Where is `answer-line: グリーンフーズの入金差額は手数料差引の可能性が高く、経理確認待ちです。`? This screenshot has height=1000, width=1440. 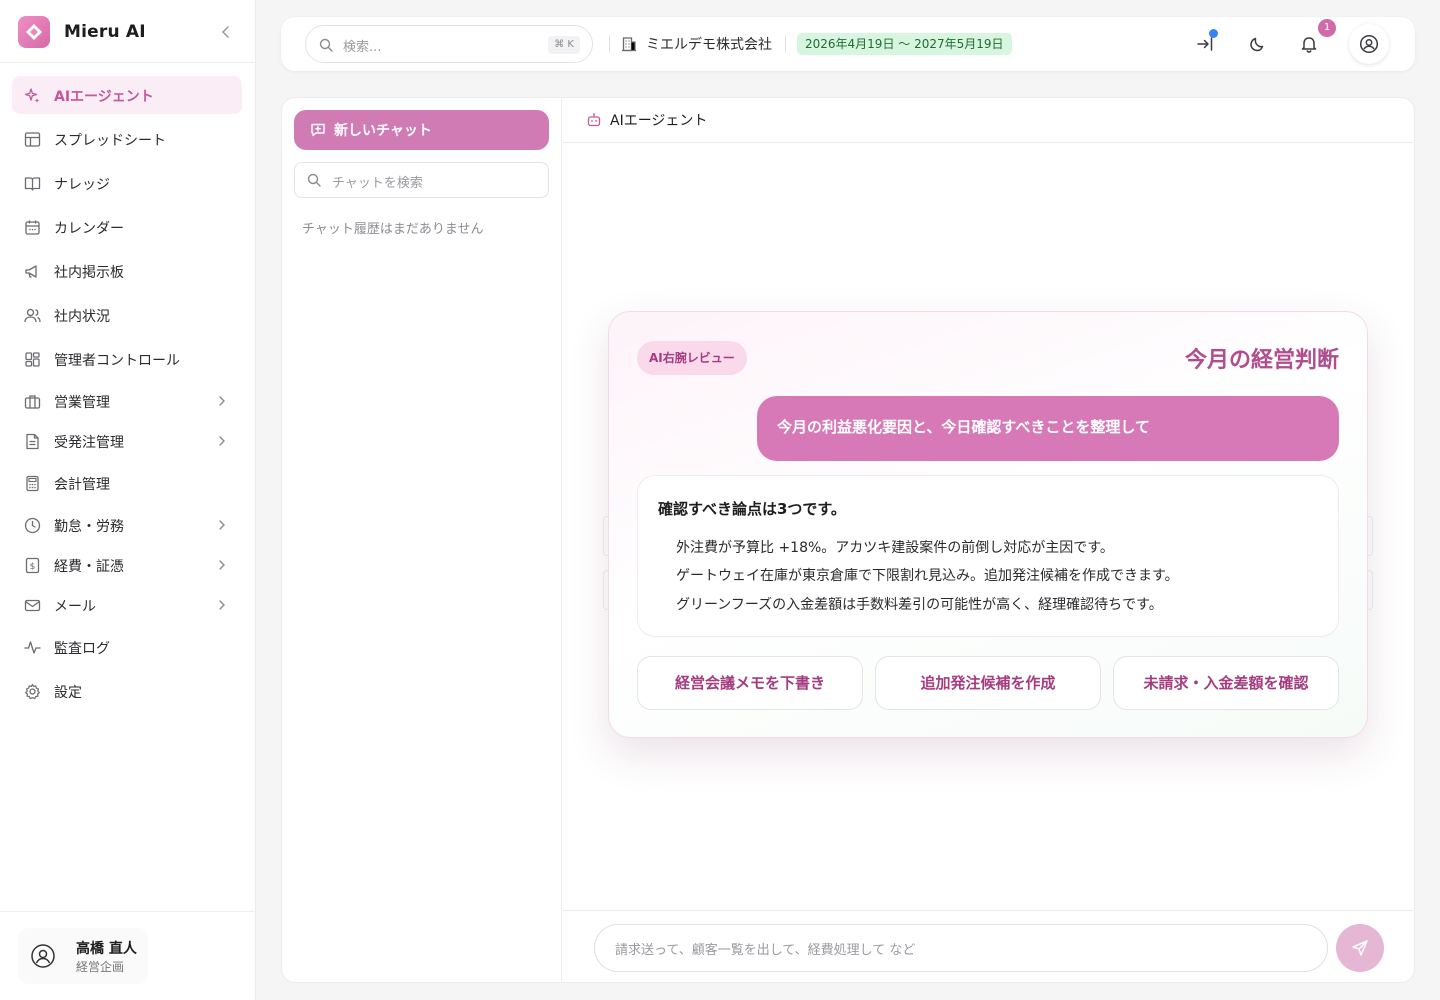 answer-line: グリーンフーズの入金差額は手数料差引の可能性が高く、経理確認待ちです。 is located at coordinates (919, 605).